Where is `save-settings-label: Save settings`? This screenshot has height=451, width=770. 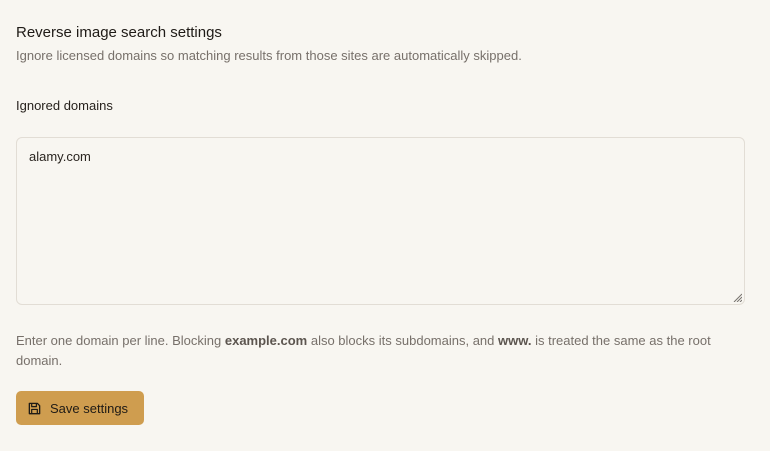
save-settings-label: Save settings is located at coordinates (89, 408).